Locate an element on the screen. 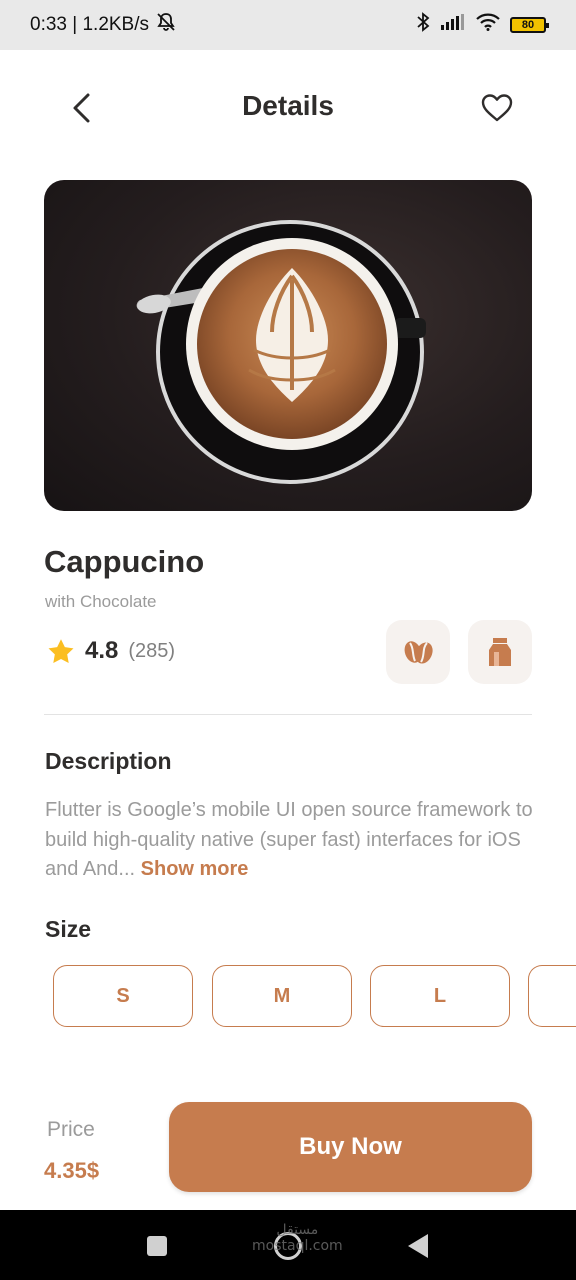 The width and height of the screenshot is (576, 1280). description-title: Description is located at coordinates (108, 761).